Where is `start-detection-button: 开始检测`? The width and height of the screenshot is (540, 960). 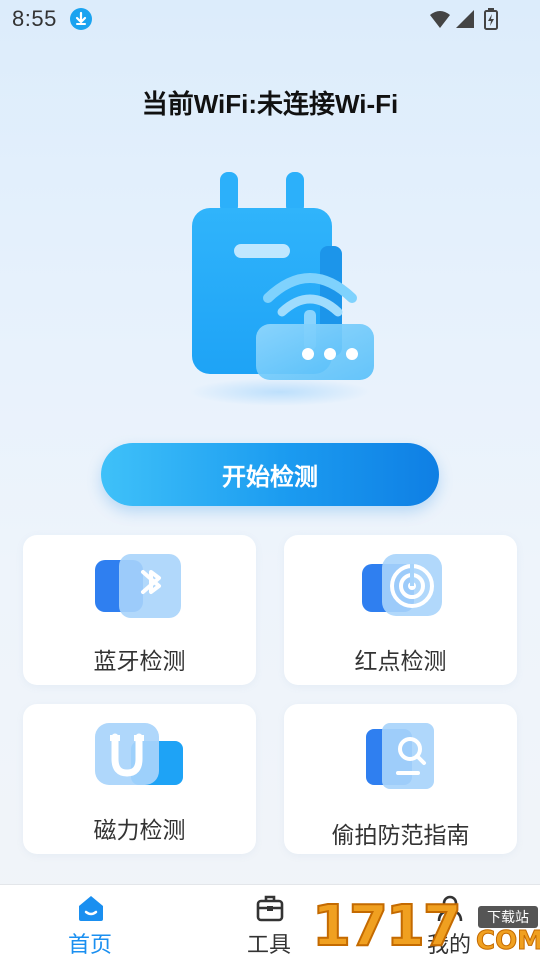
start-detection-button: 开始检测 is located at coordinates (270, 474).